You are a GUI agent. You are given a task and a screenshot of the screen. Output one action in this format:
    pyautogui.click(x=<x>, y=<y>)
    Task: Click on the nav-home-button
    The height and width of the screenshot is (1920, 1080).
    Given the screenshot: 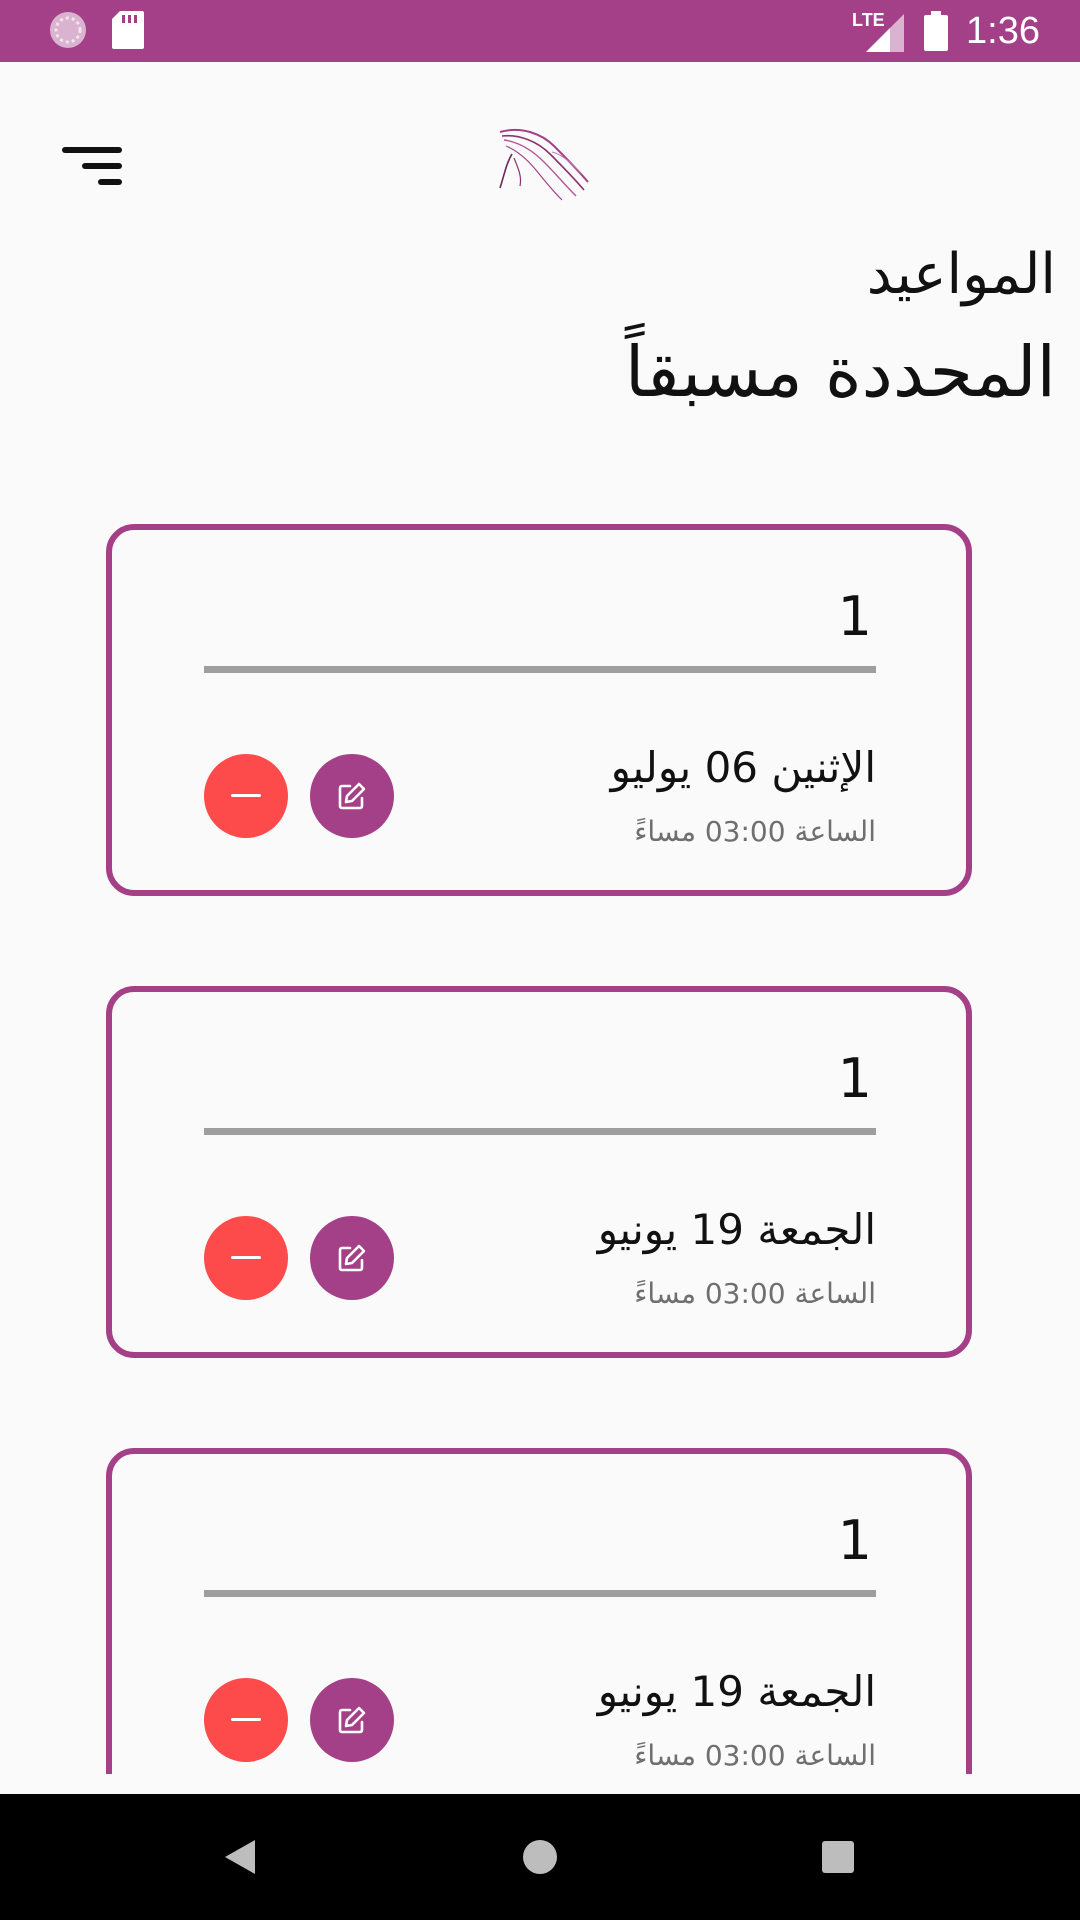 What is the action you would take?
    pyautogui.click(x=540, y=1857)
    